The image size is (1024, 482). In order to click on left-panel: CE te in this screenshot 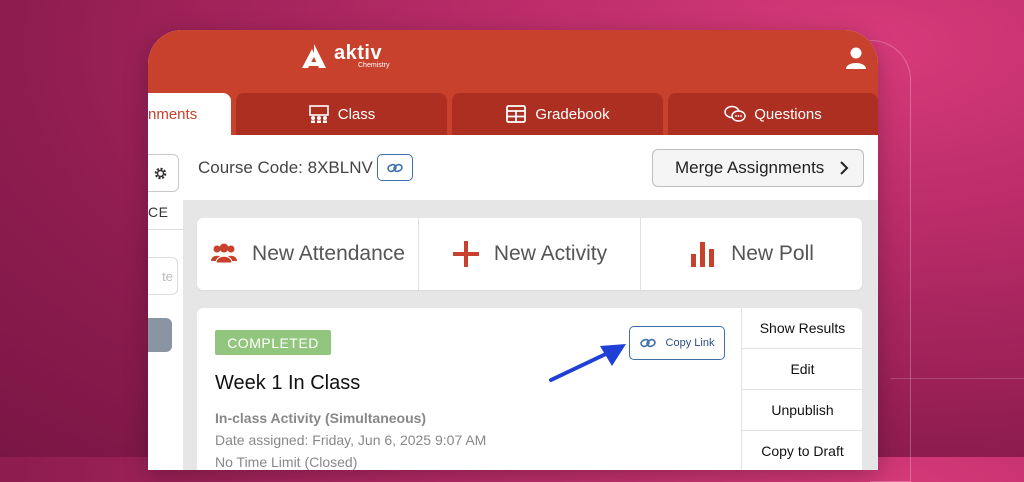, I will do `click(165, 302)`.